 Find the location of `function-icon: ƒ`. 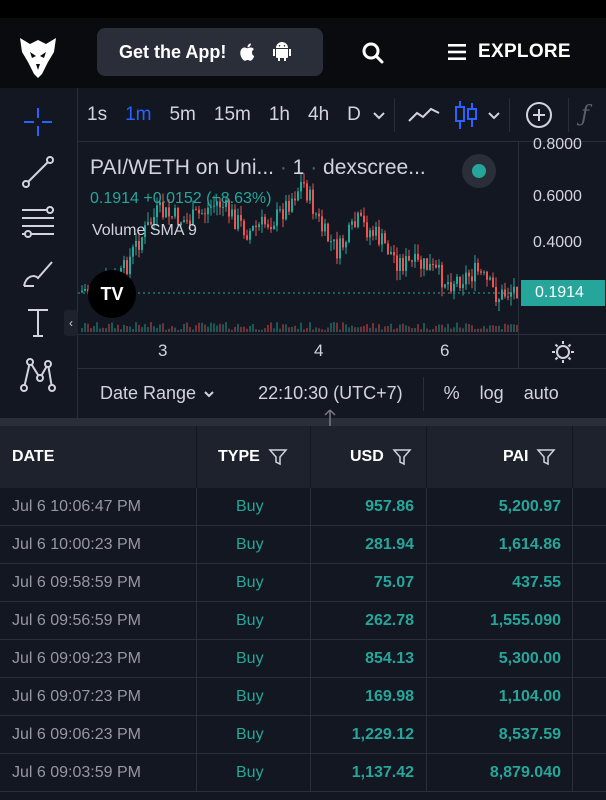

function-icon: ƒ is located at coordinates (585, 114).